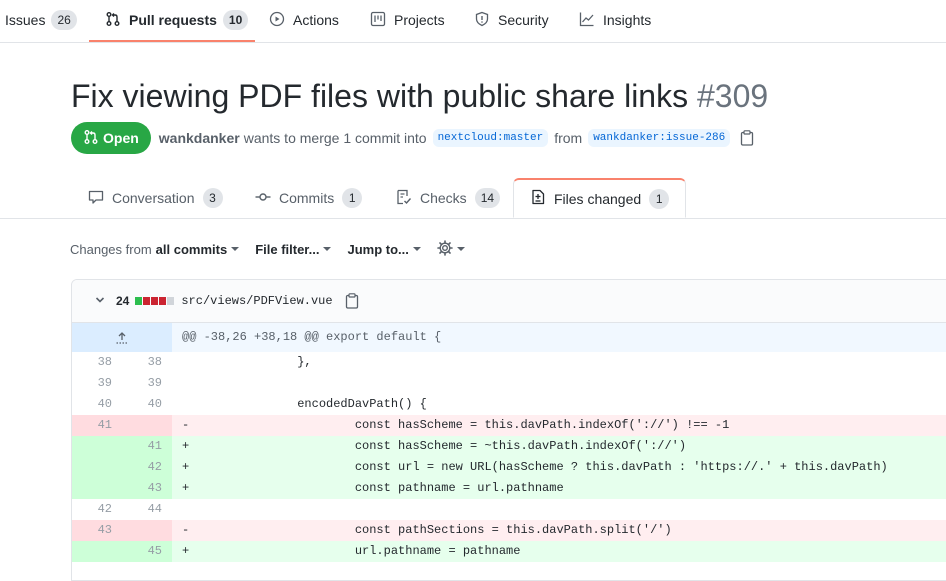 The width and height of the screenshot is (946, 581). Describe the element at coordinates (542, 198) in the screenshot. I see `file-diff-icon` at that location.